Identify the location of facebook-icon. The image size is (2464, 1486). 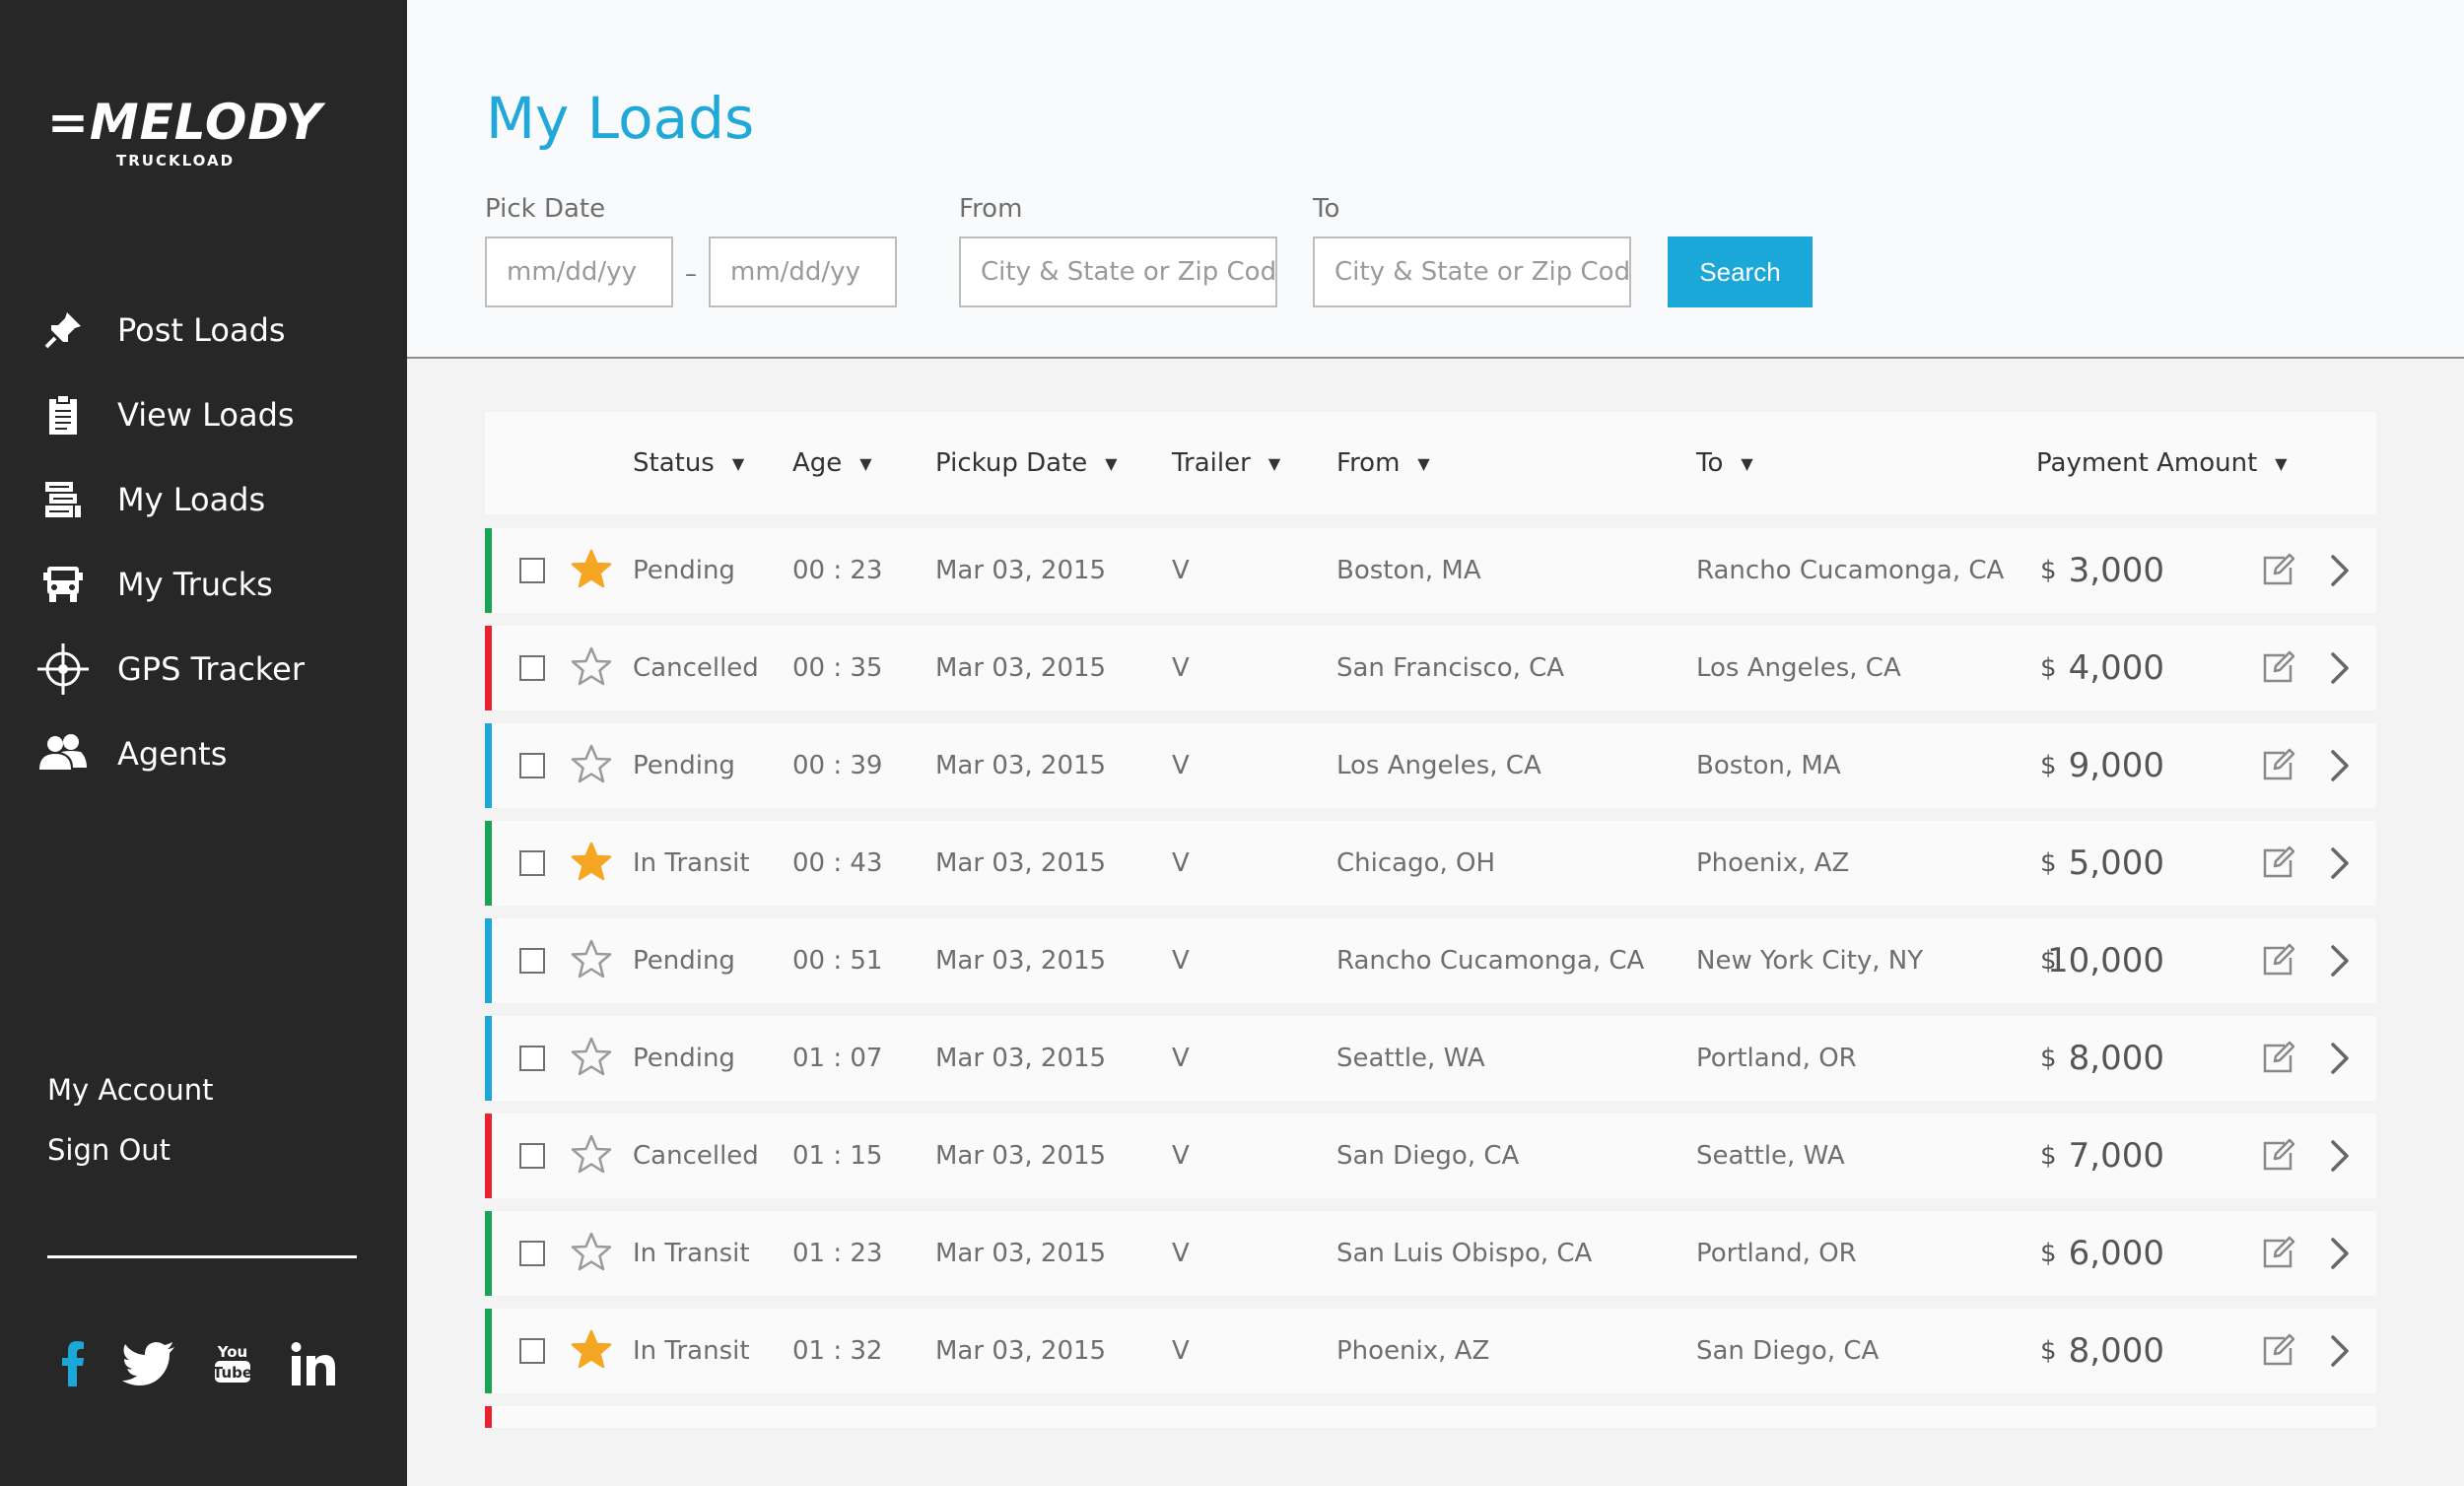
(73, 1363).